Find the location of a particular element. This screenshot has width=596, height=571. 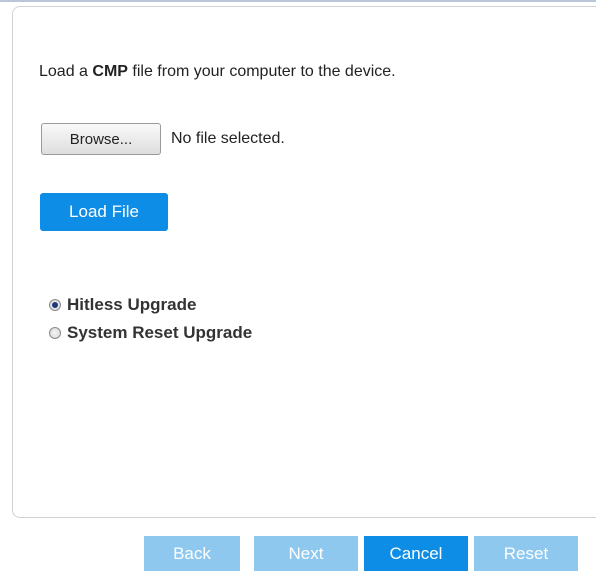

file-type-label: CMP is located at coordinates (110, 71).